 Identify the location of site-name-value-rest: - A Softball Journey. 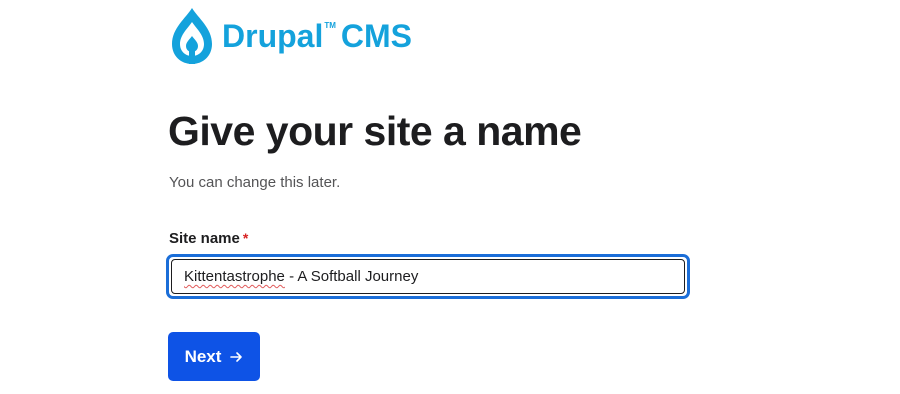
(351, 276).